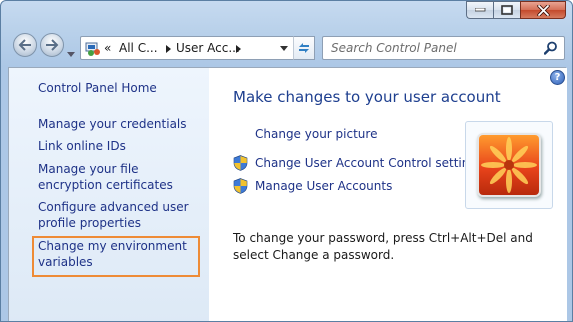 The width and height of the screenshot is (573, 322). I want to click on search-box: Search Control Panel, so click(443, 48).